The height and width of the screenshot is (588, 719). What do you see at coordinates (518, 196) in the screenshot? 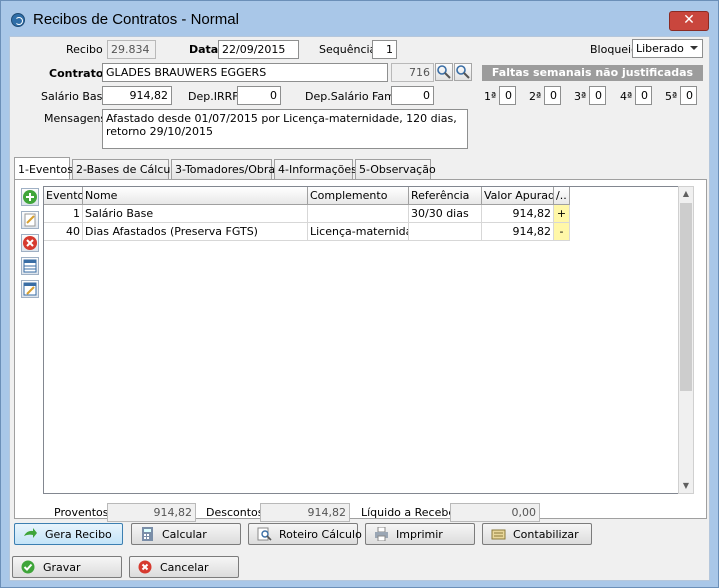
I see `column-header-valor: Valor Apurado` at bounding box center [518, 196].